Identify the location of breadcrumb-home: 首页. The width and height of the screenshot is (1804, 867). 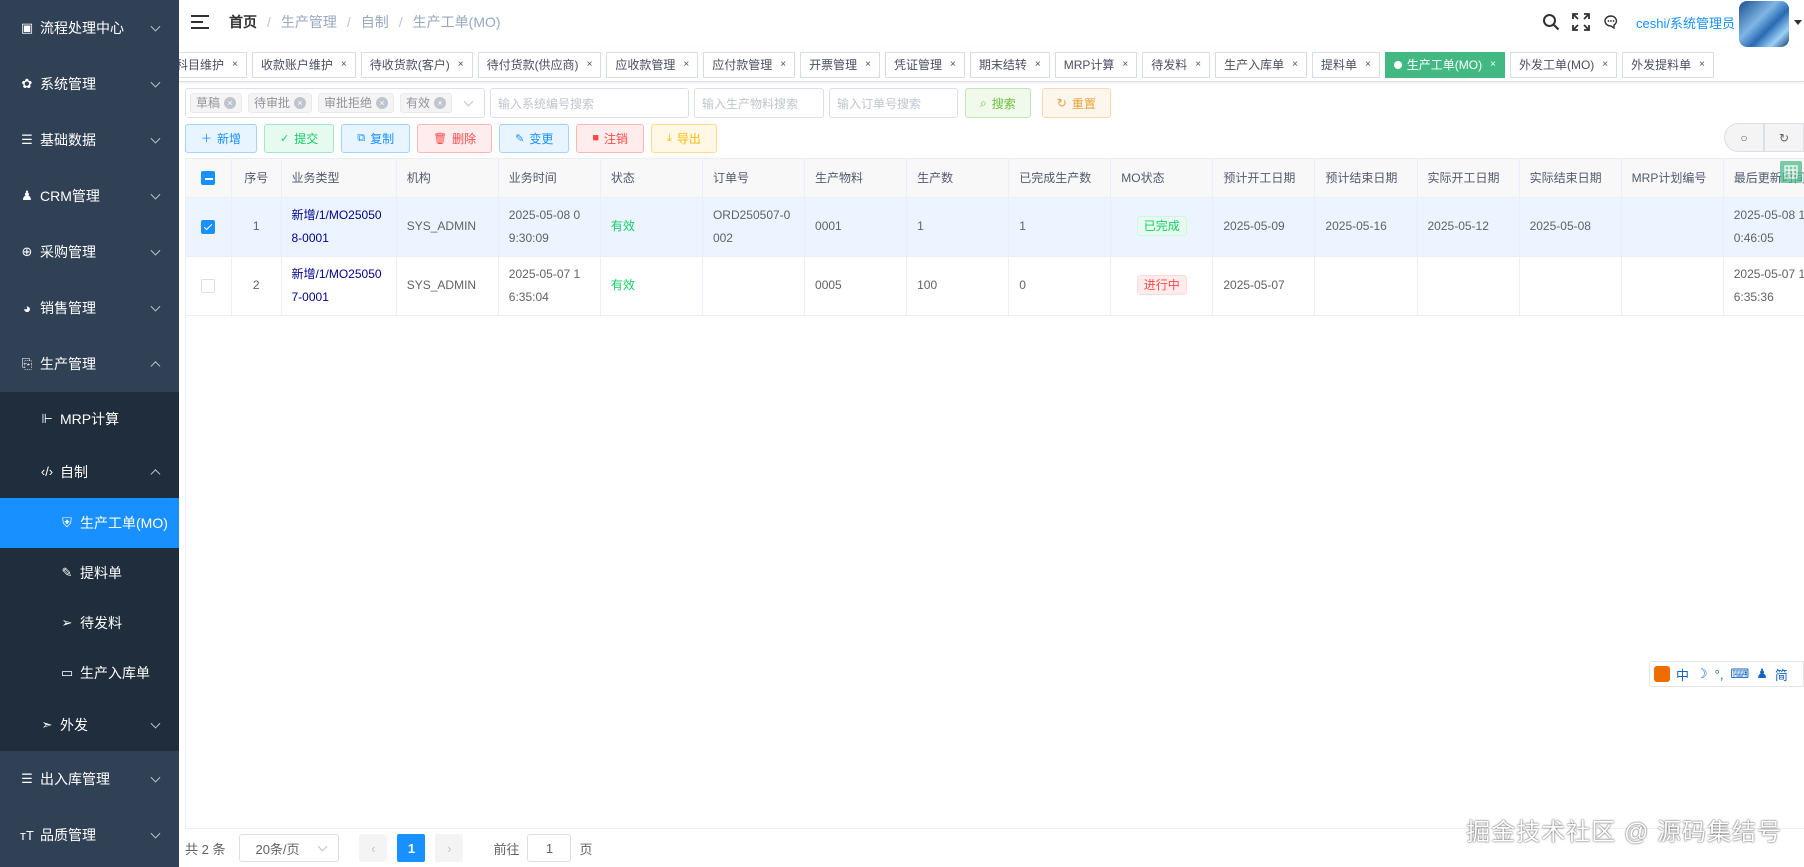
(243, 22).